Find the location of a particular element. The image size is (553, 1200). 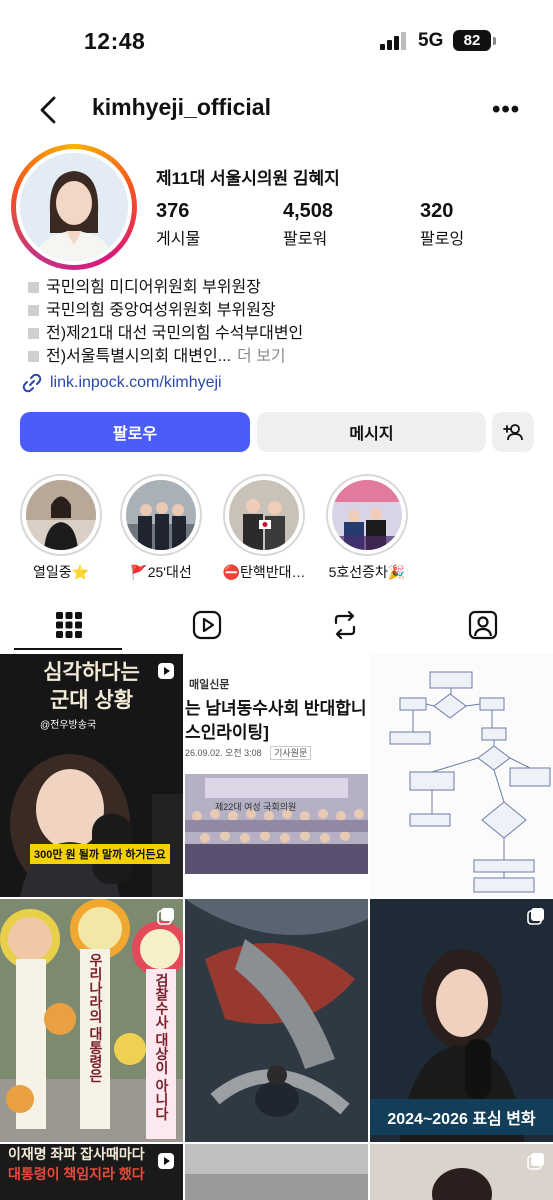

post-illustration is located at coordinates (276, 1020).